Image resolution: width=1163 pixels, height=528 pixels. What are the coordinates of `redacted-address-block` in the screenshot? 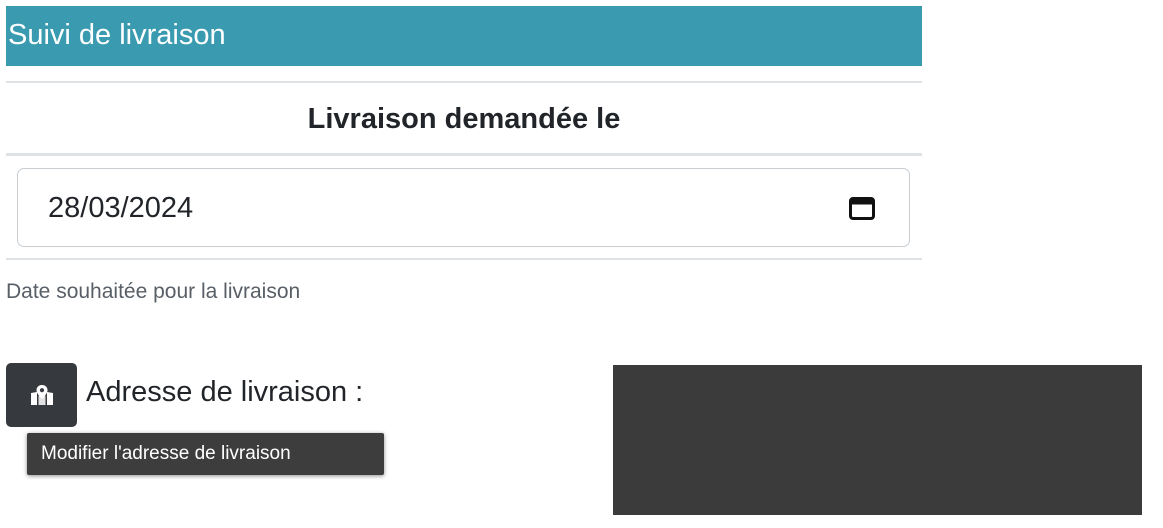 It's located at (877, 440).